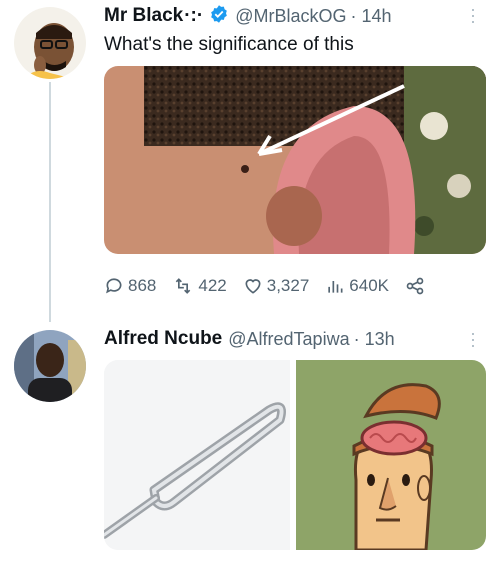 This screenshot has height=572, width=500. Describe the element at coordinates (194, 15) in the screenshot. I see `name-suffix: ·:·` at that location.